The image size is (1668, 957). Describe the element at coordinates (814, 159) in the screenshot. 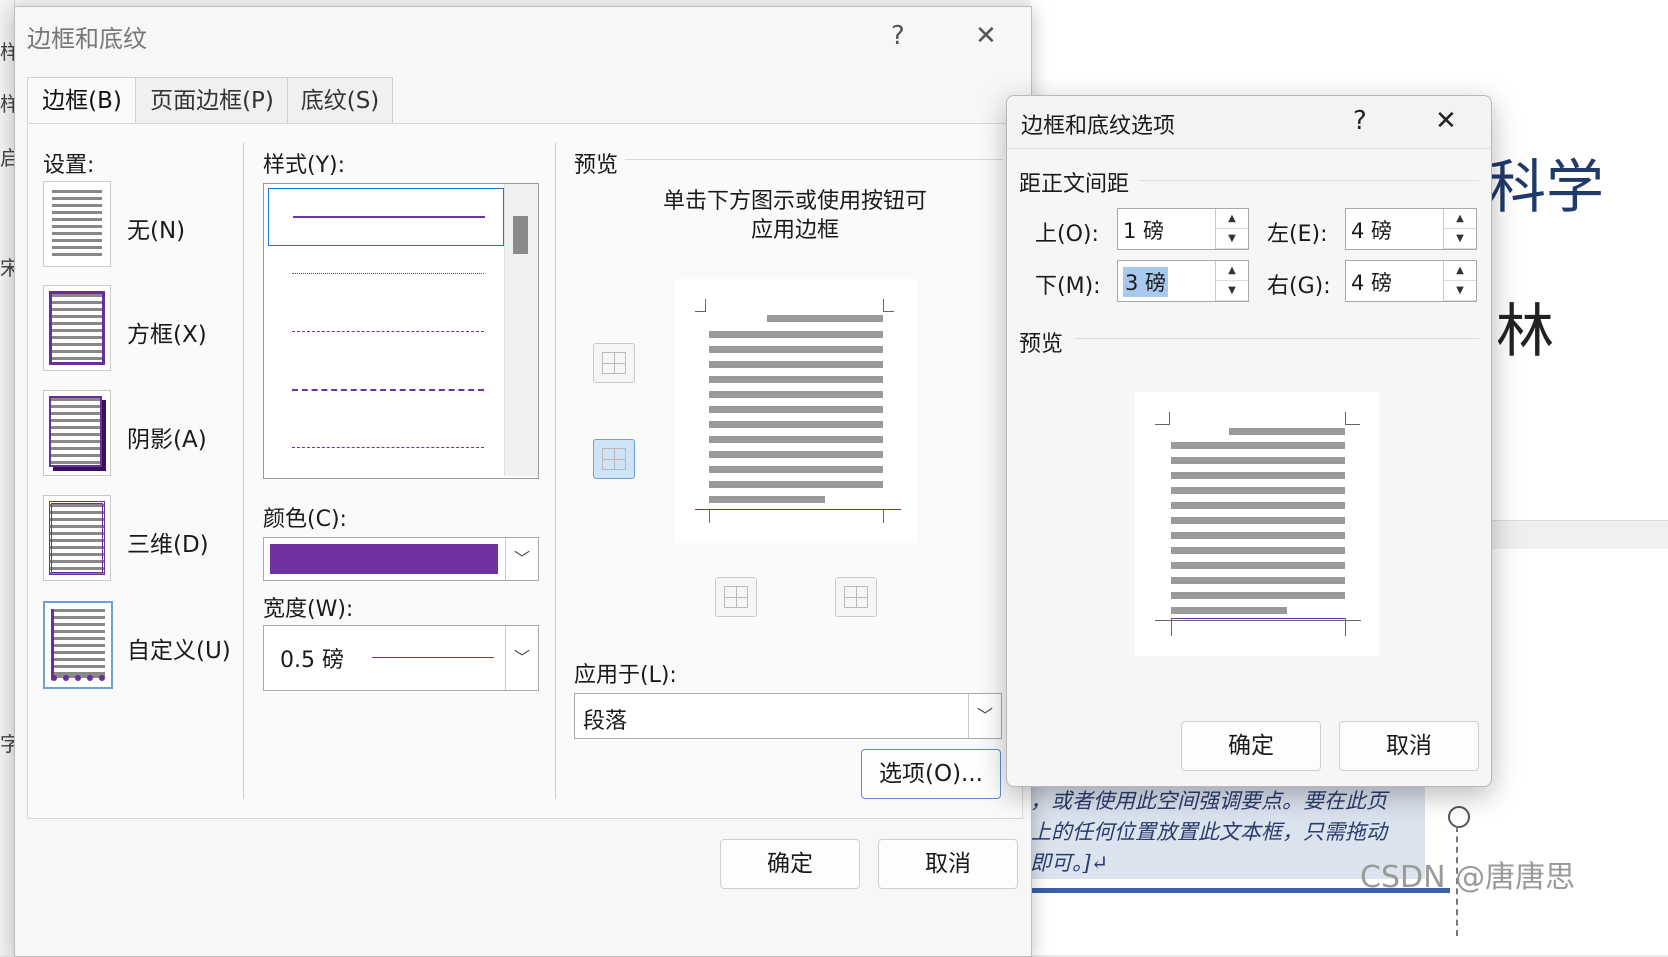

I see `preview-rule` at that location.